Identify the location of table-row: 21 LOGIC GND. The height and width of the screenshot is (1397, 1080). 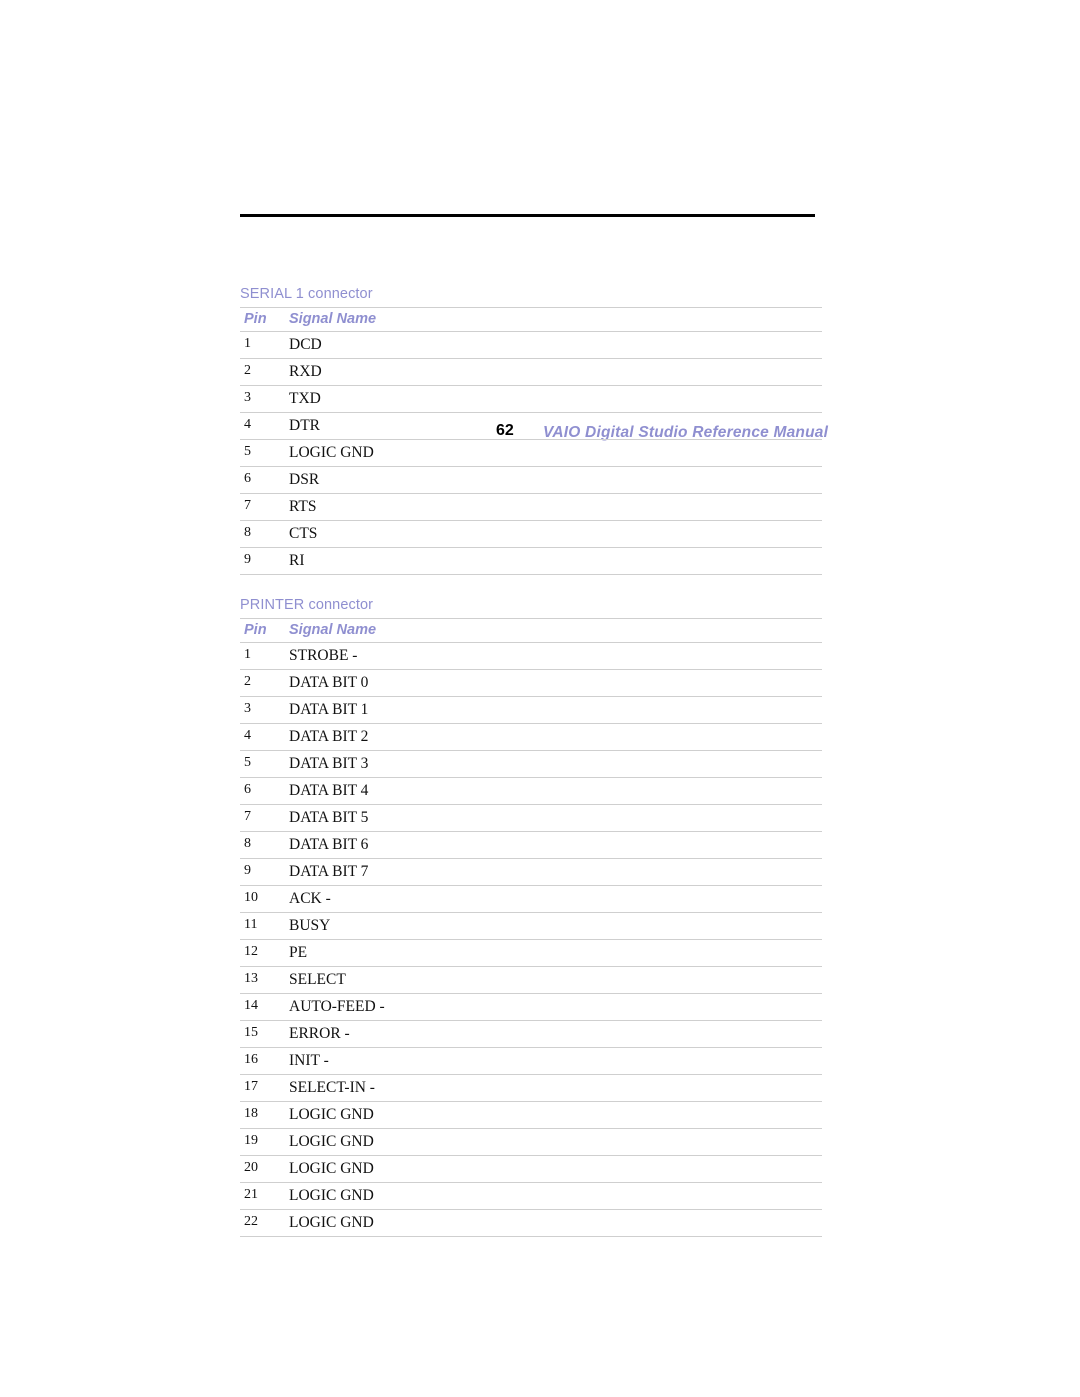
(531, 1196).